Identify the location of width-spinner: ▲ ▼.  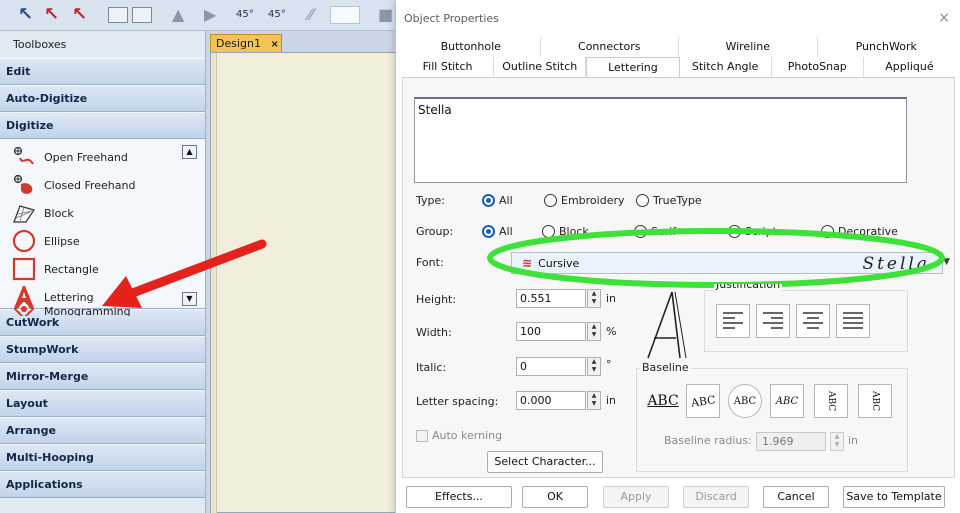
(594, 331).